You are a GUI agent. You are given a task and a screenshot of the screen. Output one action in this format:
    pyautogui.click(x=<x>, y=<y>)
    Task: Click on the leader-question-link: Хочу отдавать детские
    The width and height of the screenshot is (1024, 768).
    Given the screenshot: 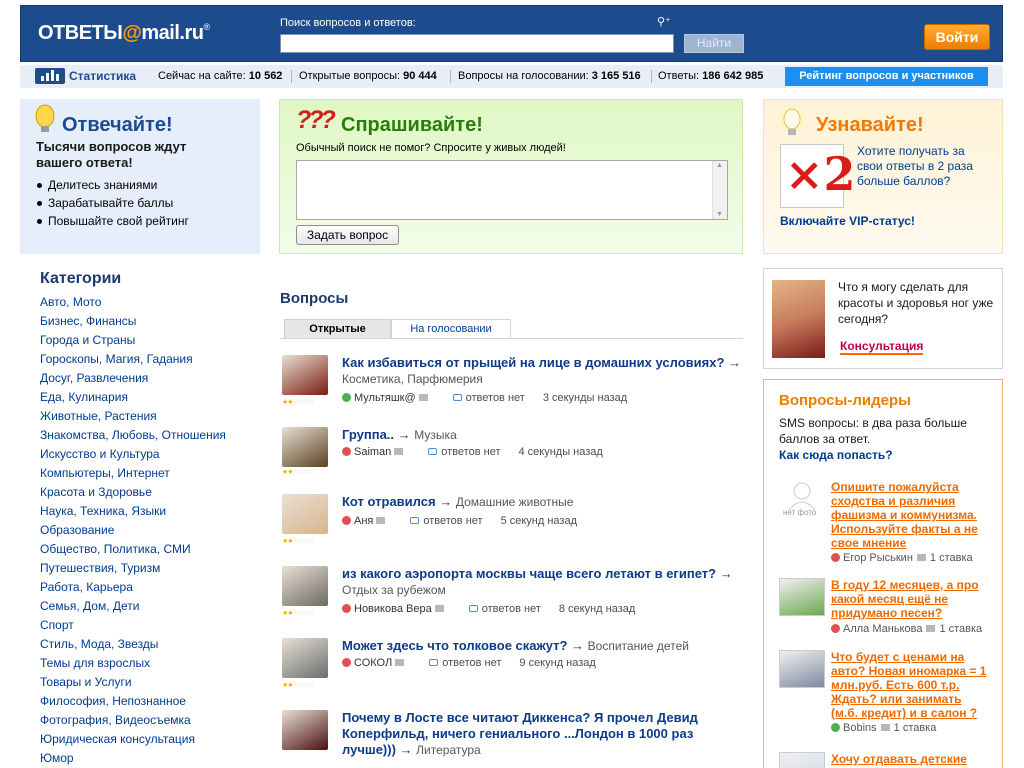 What is the action you would take?
    pyautogui.click(x=911, y=759)
    